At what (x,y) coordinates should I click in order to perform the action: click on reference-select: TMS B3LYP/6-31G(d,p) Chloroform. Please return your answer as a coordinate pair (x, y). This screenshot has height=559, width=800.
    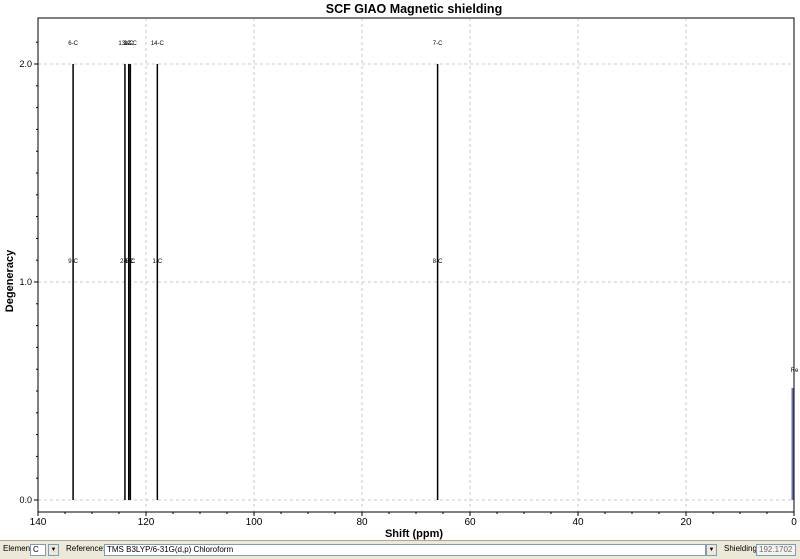
    Looking at the image, I should click on (405, 550).